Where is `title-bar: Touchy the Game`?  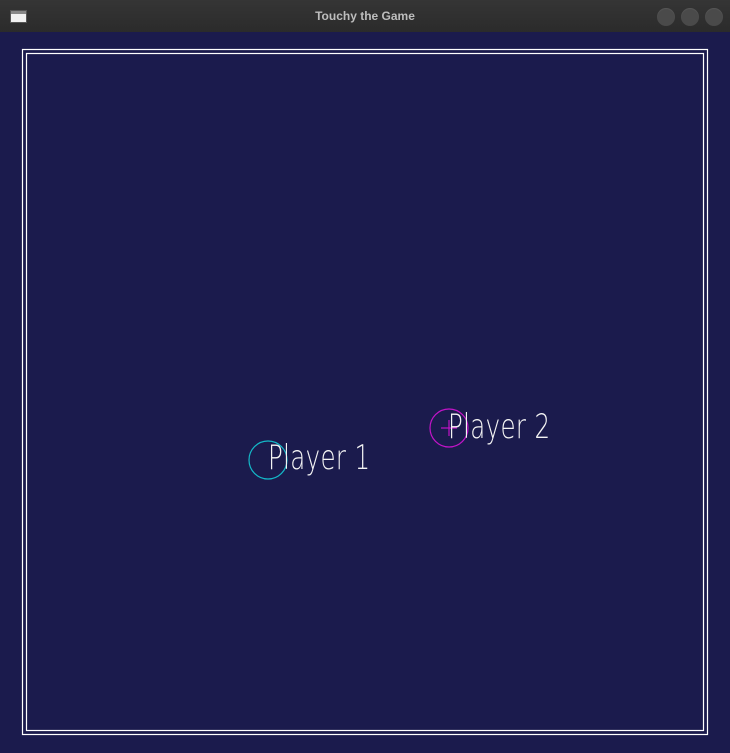 title-bar: Touchy the Game is located at coordinates (365, 16).